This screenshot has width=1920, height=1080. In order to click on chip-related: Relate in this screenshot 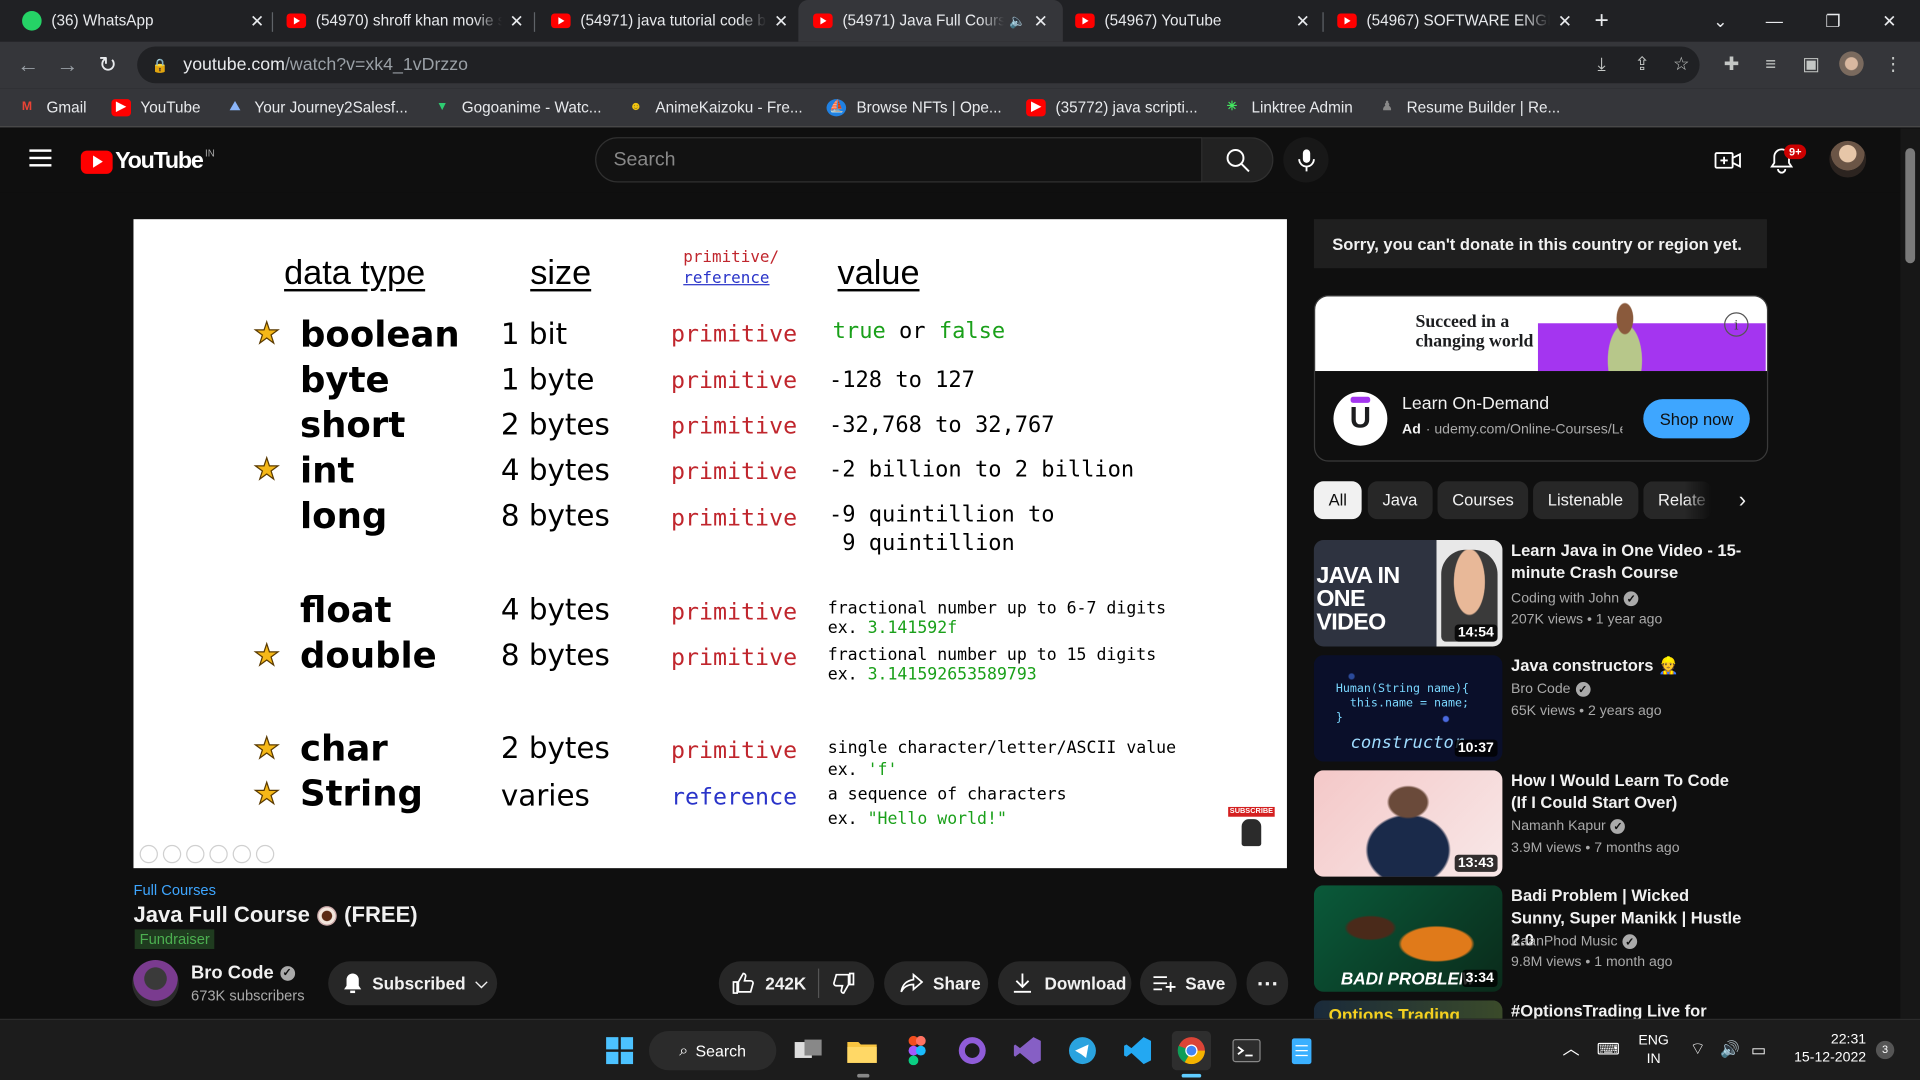, I will do `click(1677, 500)`.